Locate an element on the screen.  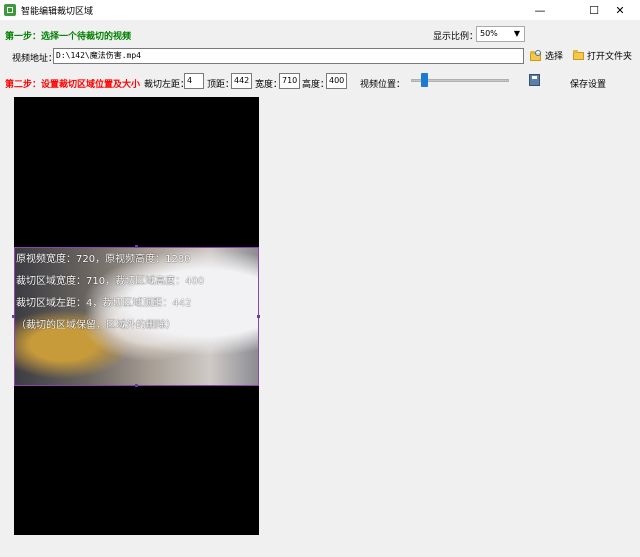
close-button: ✕ is located at coordinates (620, 10).